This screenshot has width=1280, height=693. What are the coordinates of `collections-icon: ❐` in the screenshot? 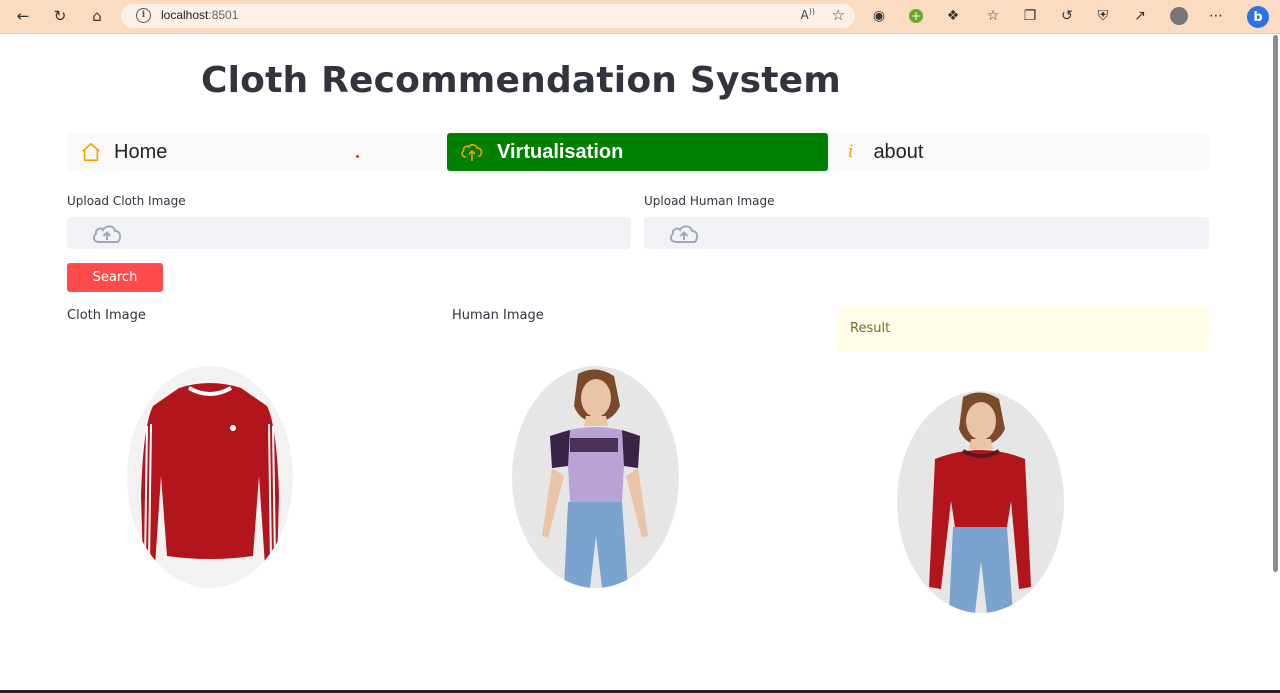 It's located at (1030, 16).